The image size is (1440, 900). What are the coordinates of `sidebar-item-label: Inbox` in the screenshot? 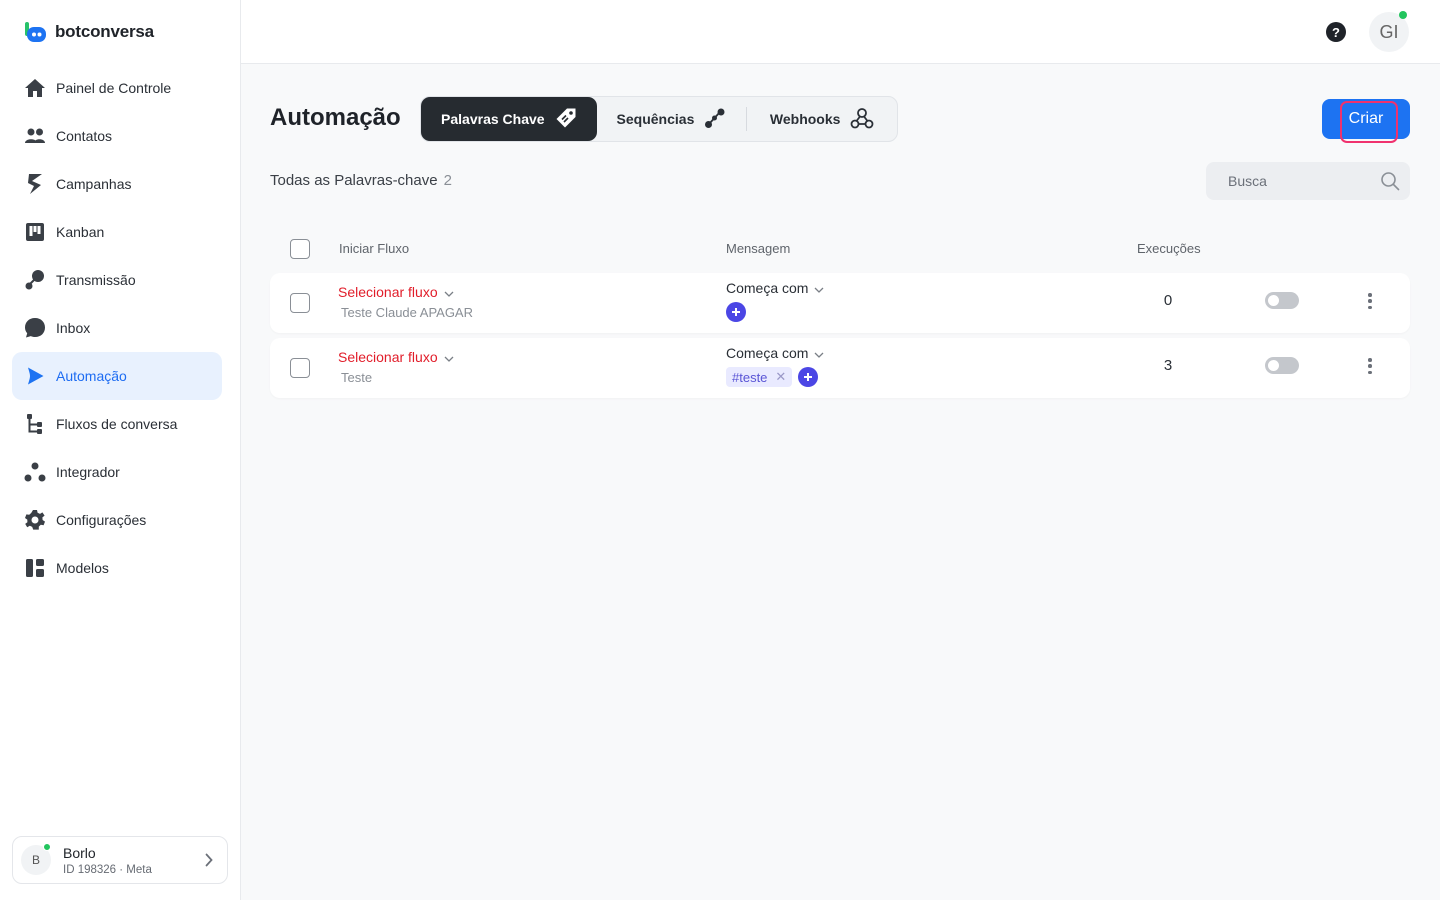 It's located at (73, 328).